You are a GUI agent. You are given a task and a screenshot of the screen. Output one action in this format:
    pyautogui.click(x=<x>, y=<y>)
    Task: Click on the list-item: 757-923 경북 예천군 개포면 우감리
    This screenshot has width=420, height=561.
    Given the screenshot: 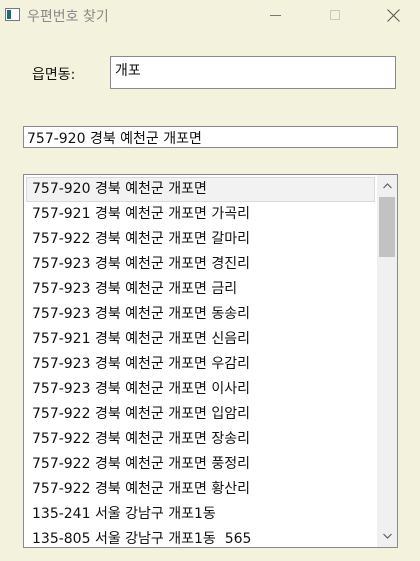 What is the action you would take?
    pyautogui.click(x=200, y=364)
    